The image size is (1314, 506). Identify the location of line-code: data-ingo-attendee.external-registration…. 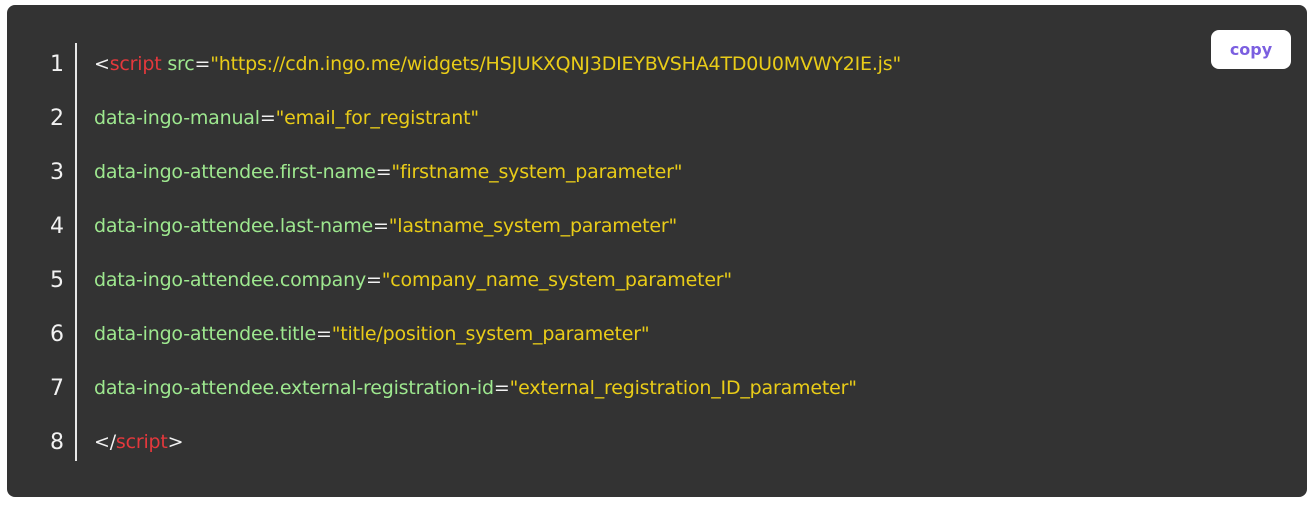
(475, 388).